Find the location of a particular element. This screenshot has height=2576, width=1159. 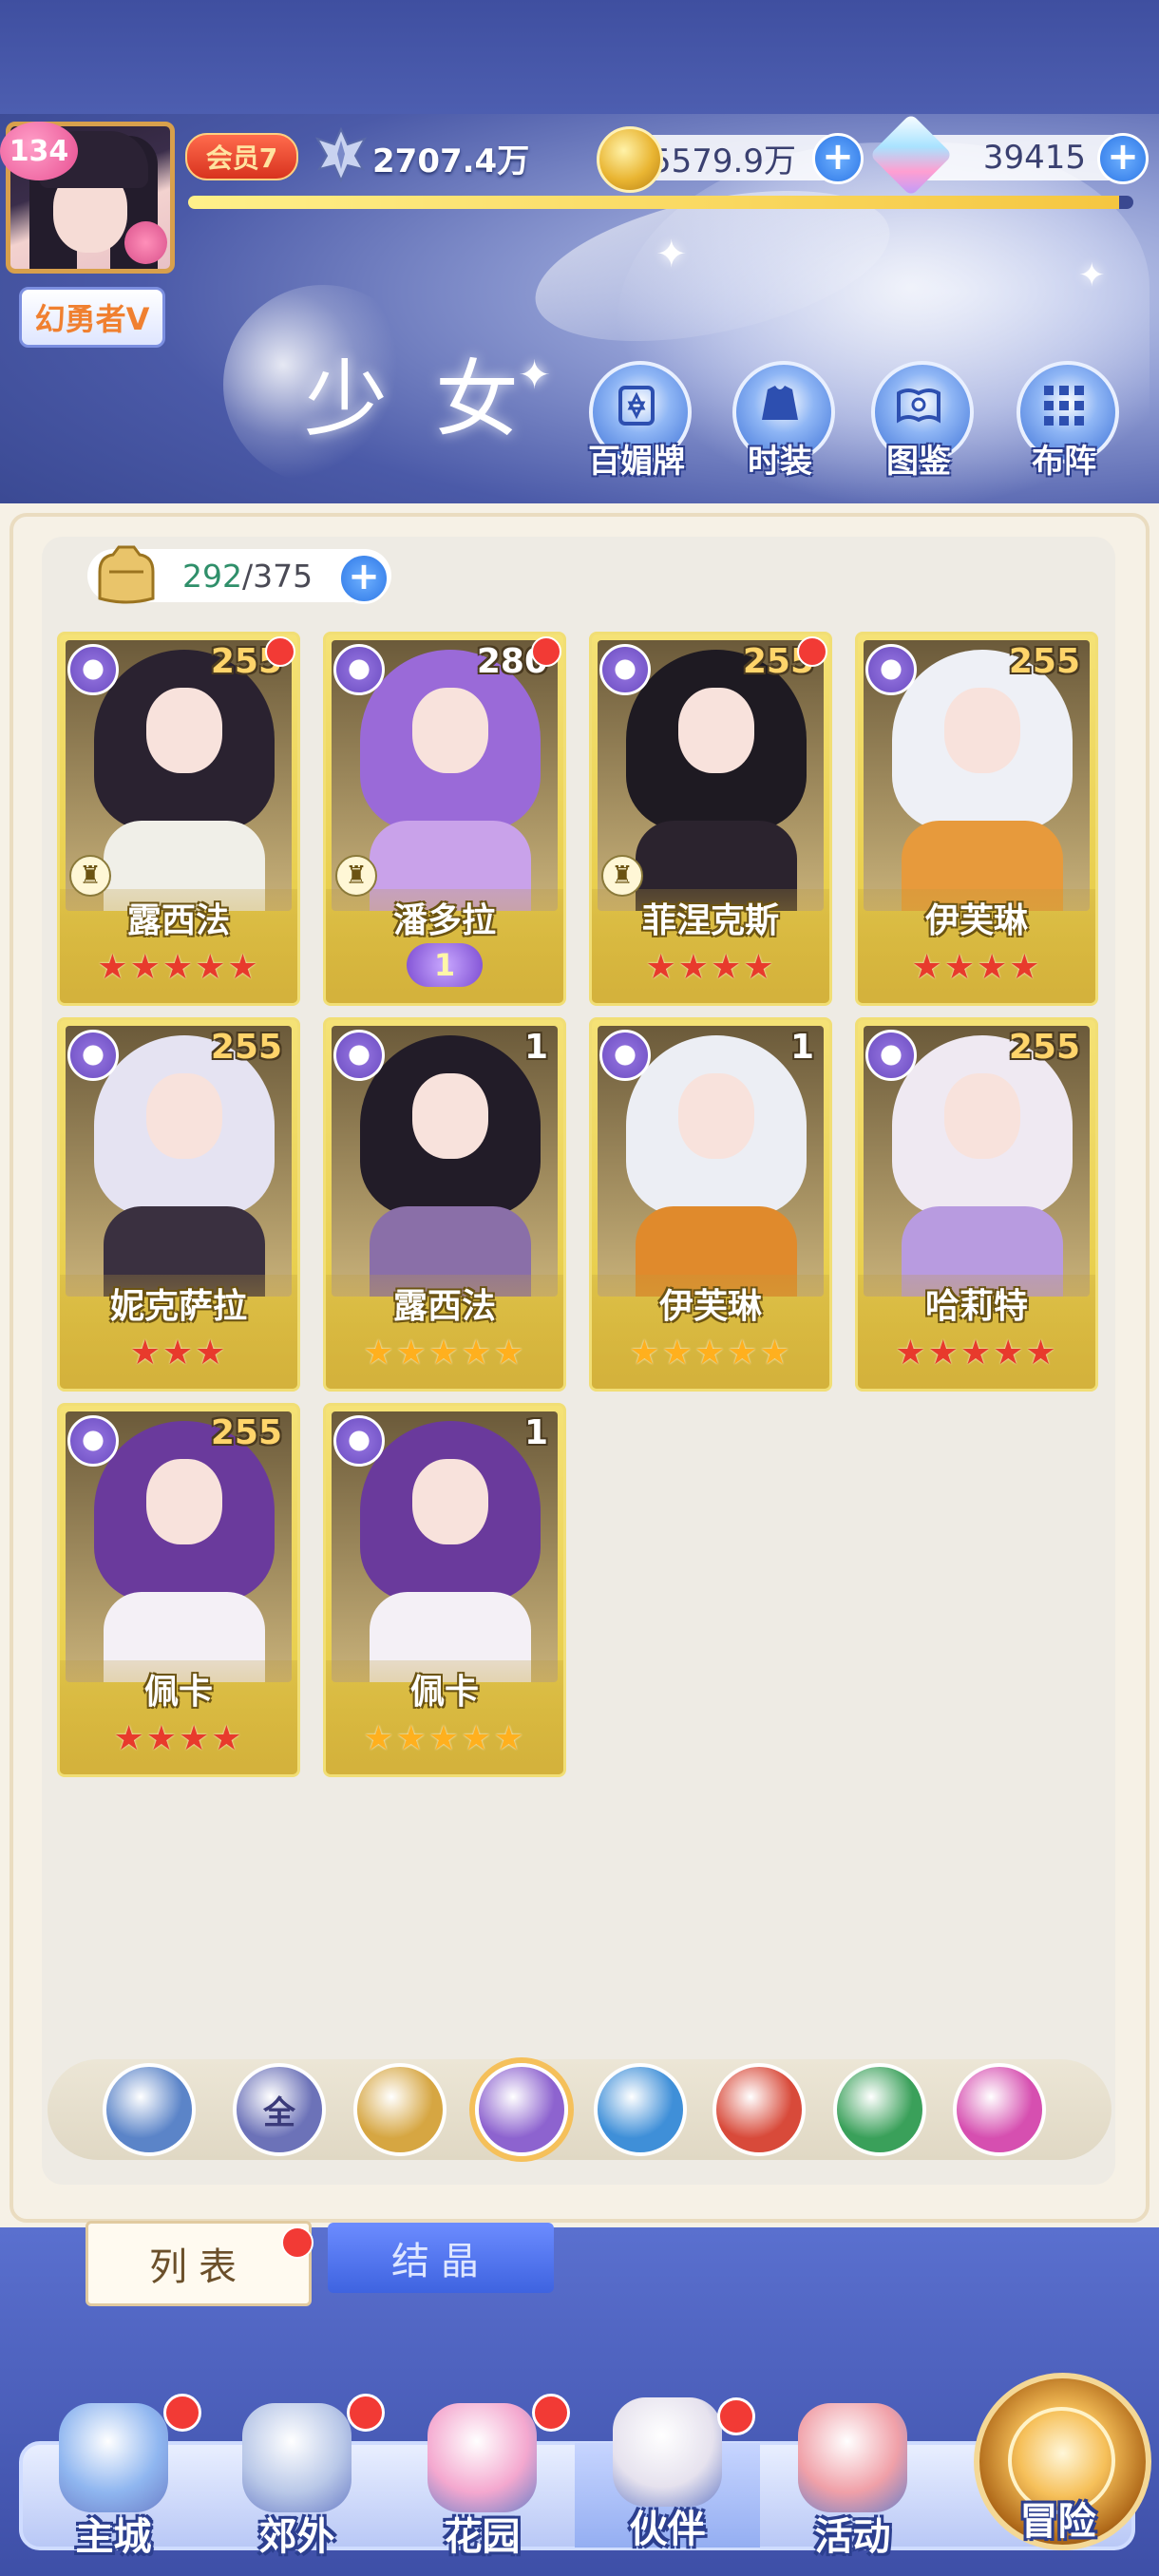

player-title-badge: 幻勇者V is located at coordinates (92, 317).